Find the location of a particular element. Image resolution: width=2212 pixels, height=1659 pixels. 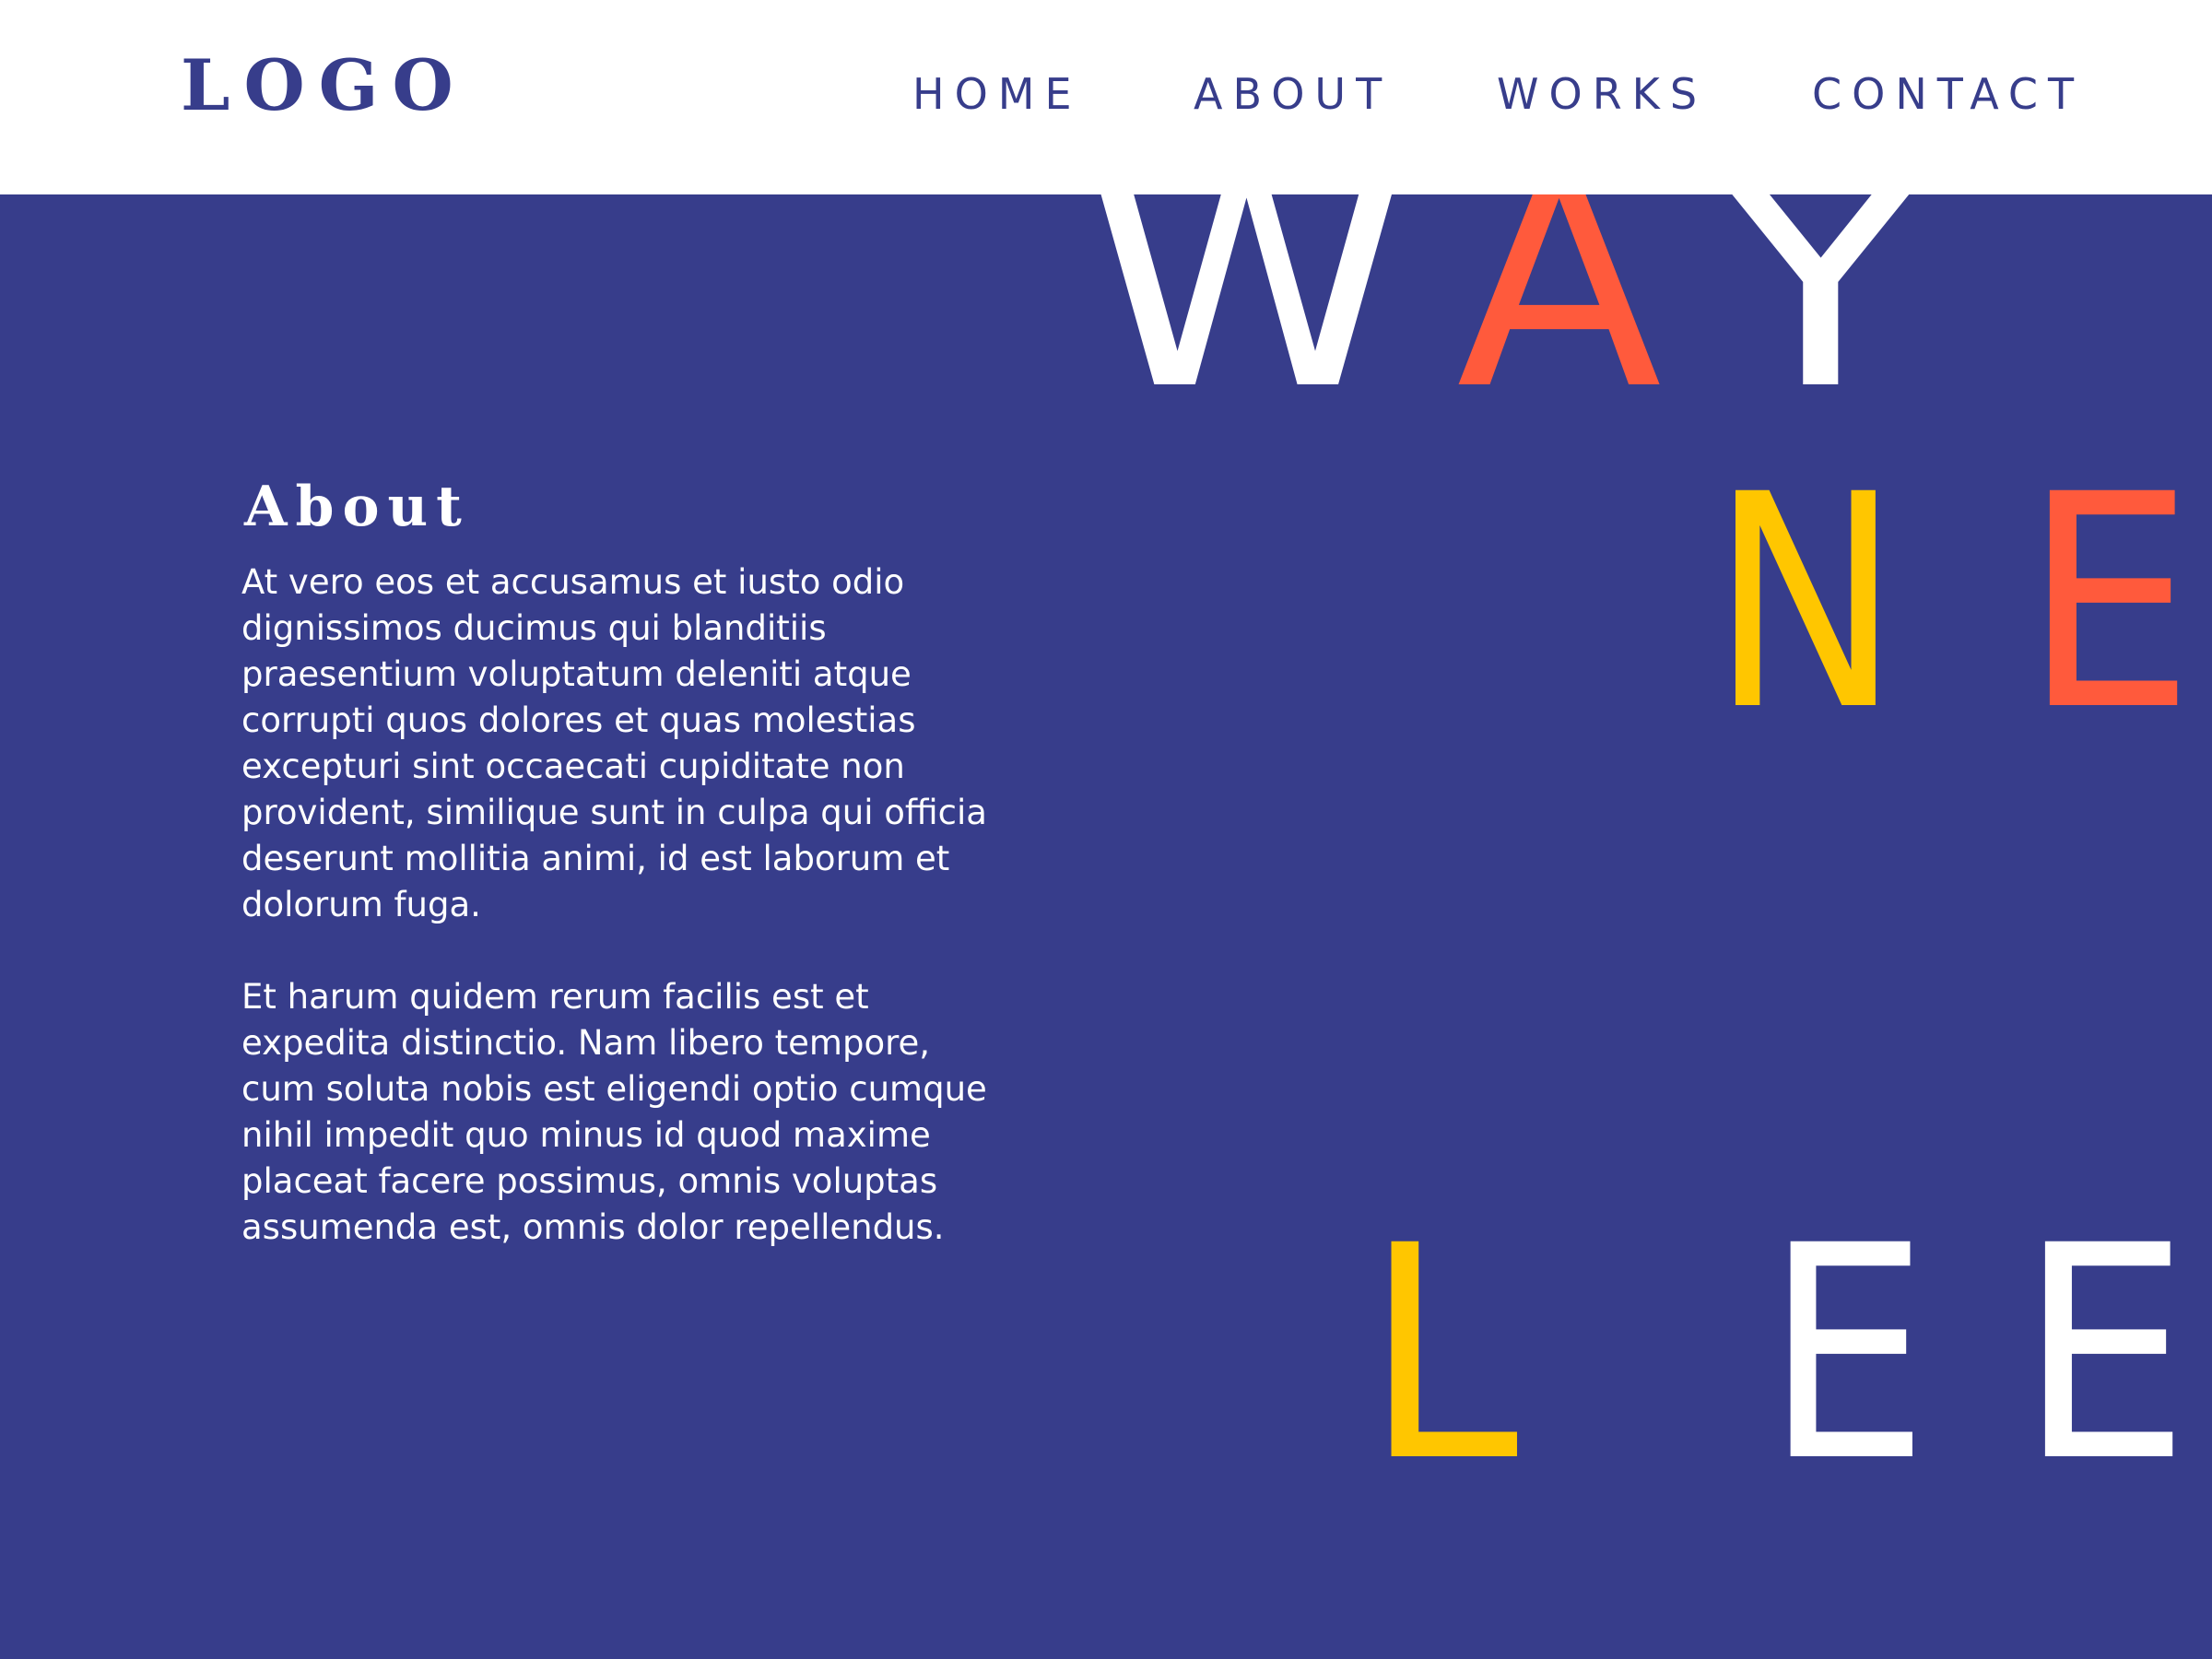

hero-letter-n: N is located at coordinates (1805, 603).